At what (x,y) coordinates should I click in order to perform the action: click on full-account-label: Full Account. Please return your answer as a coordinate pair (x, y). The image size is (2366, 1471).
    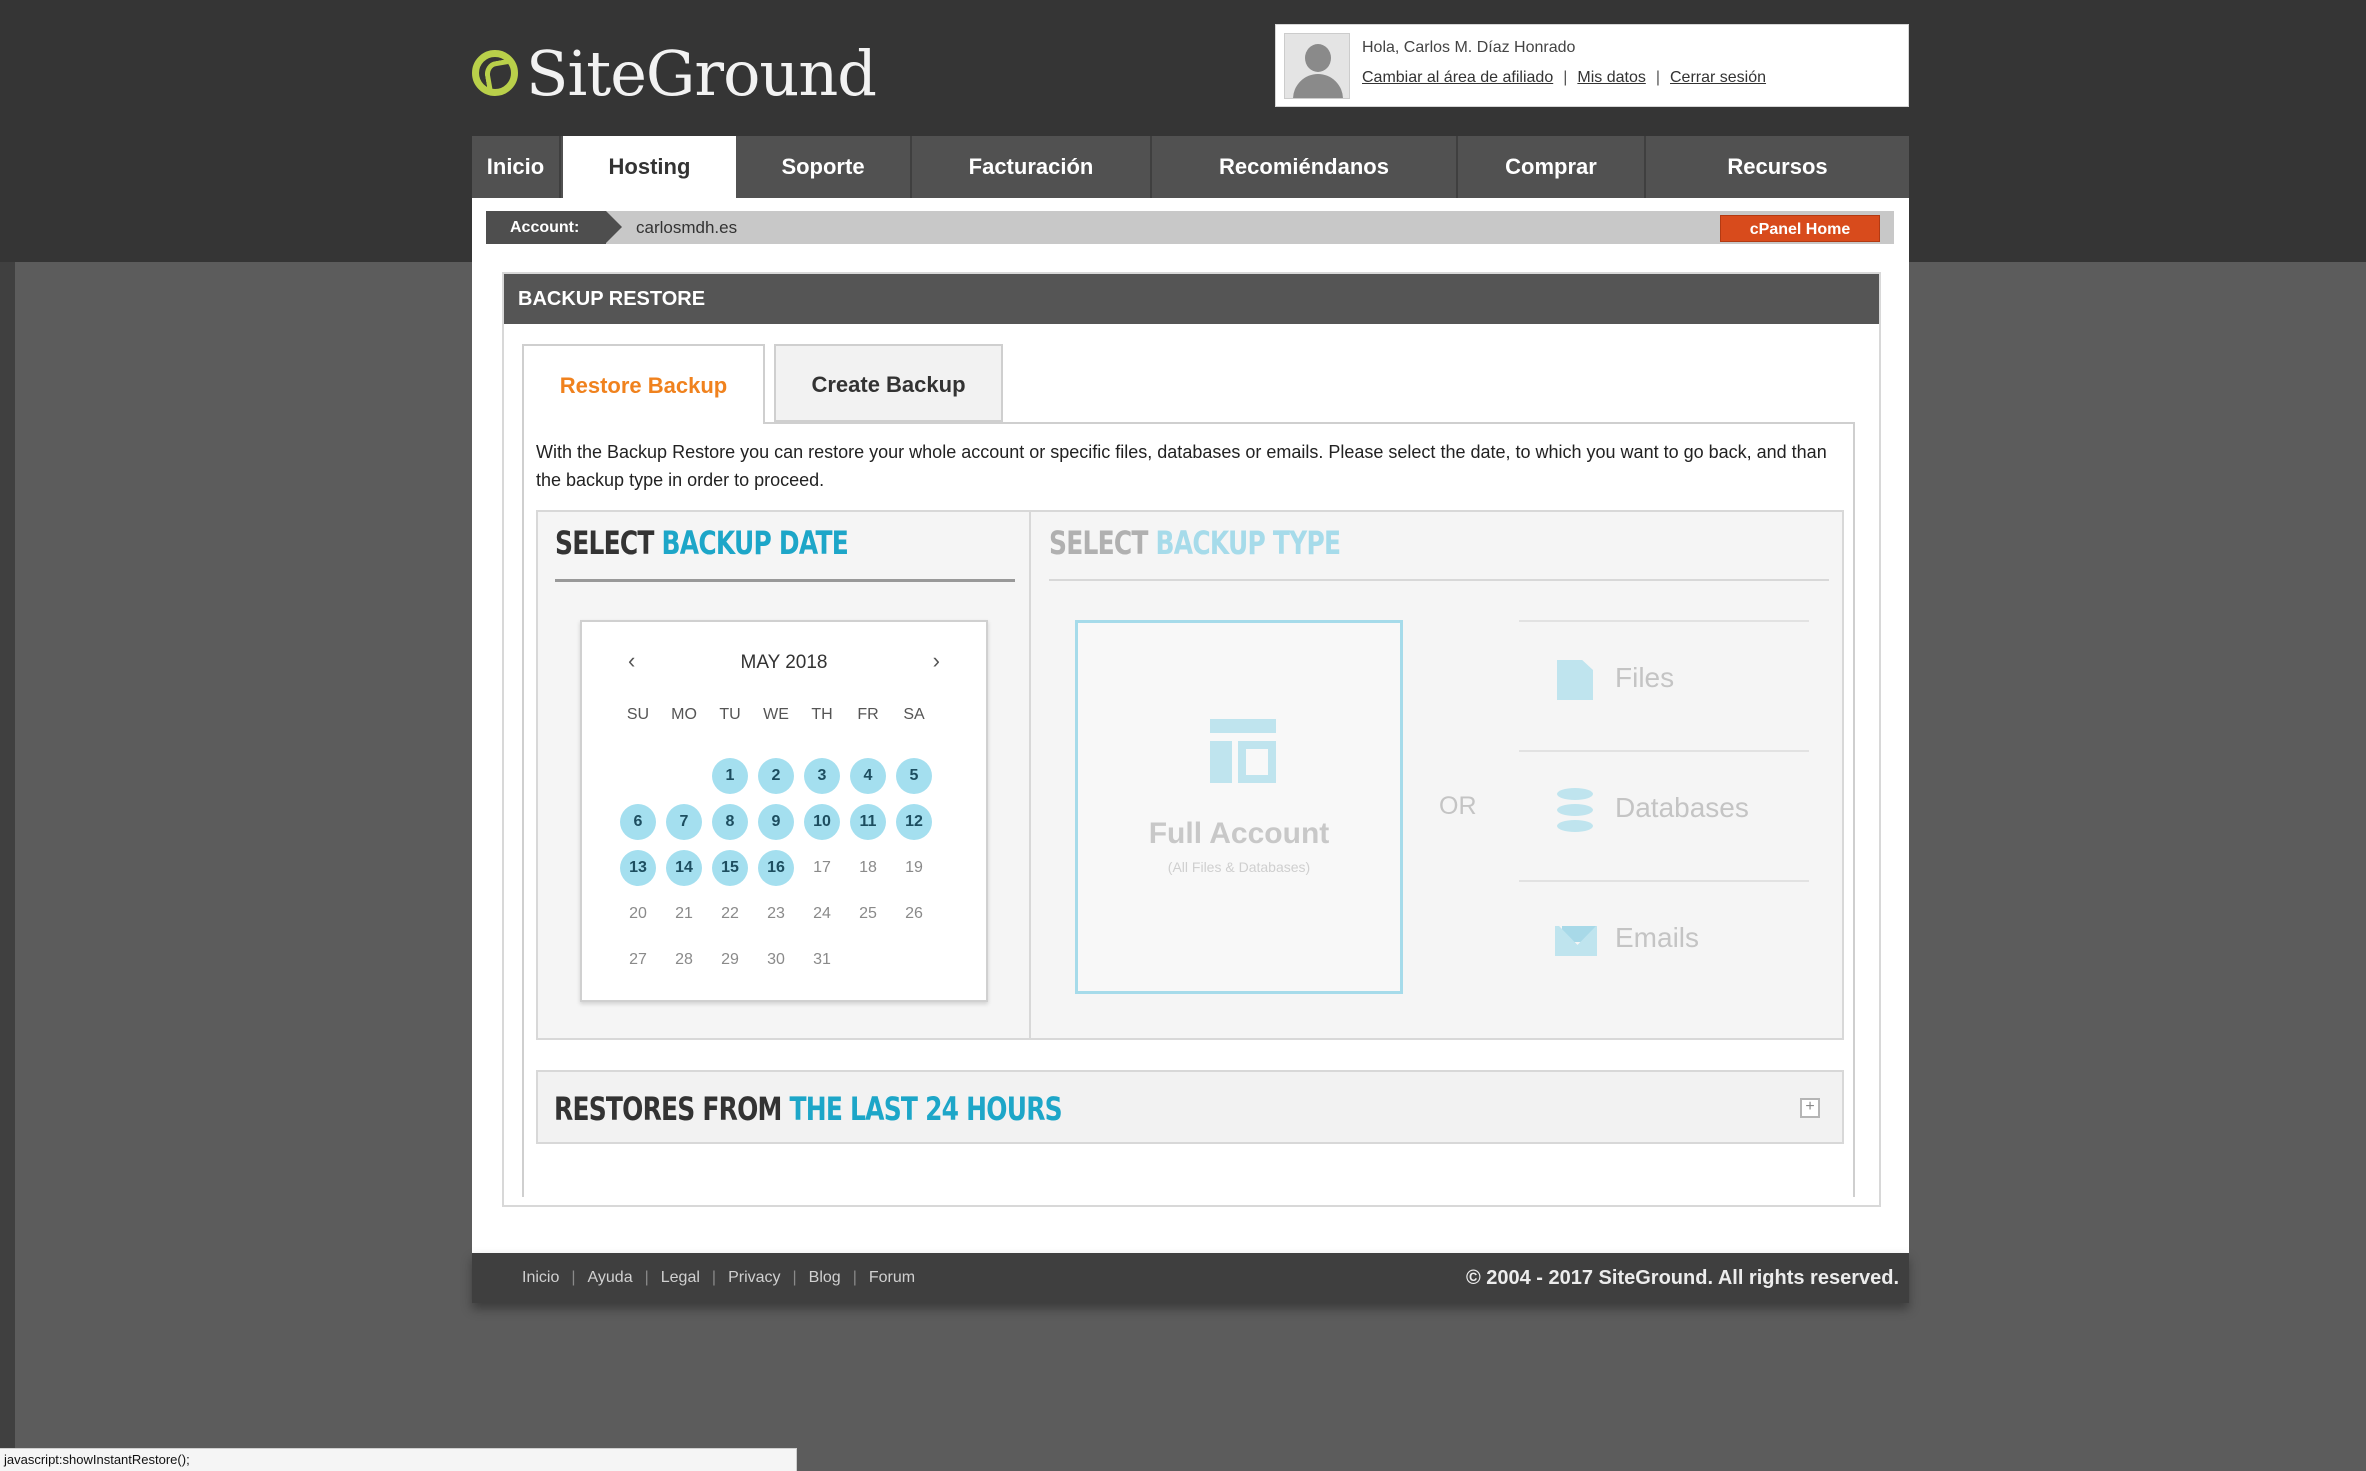
    Looking at the image, I should click on (1239, 833).